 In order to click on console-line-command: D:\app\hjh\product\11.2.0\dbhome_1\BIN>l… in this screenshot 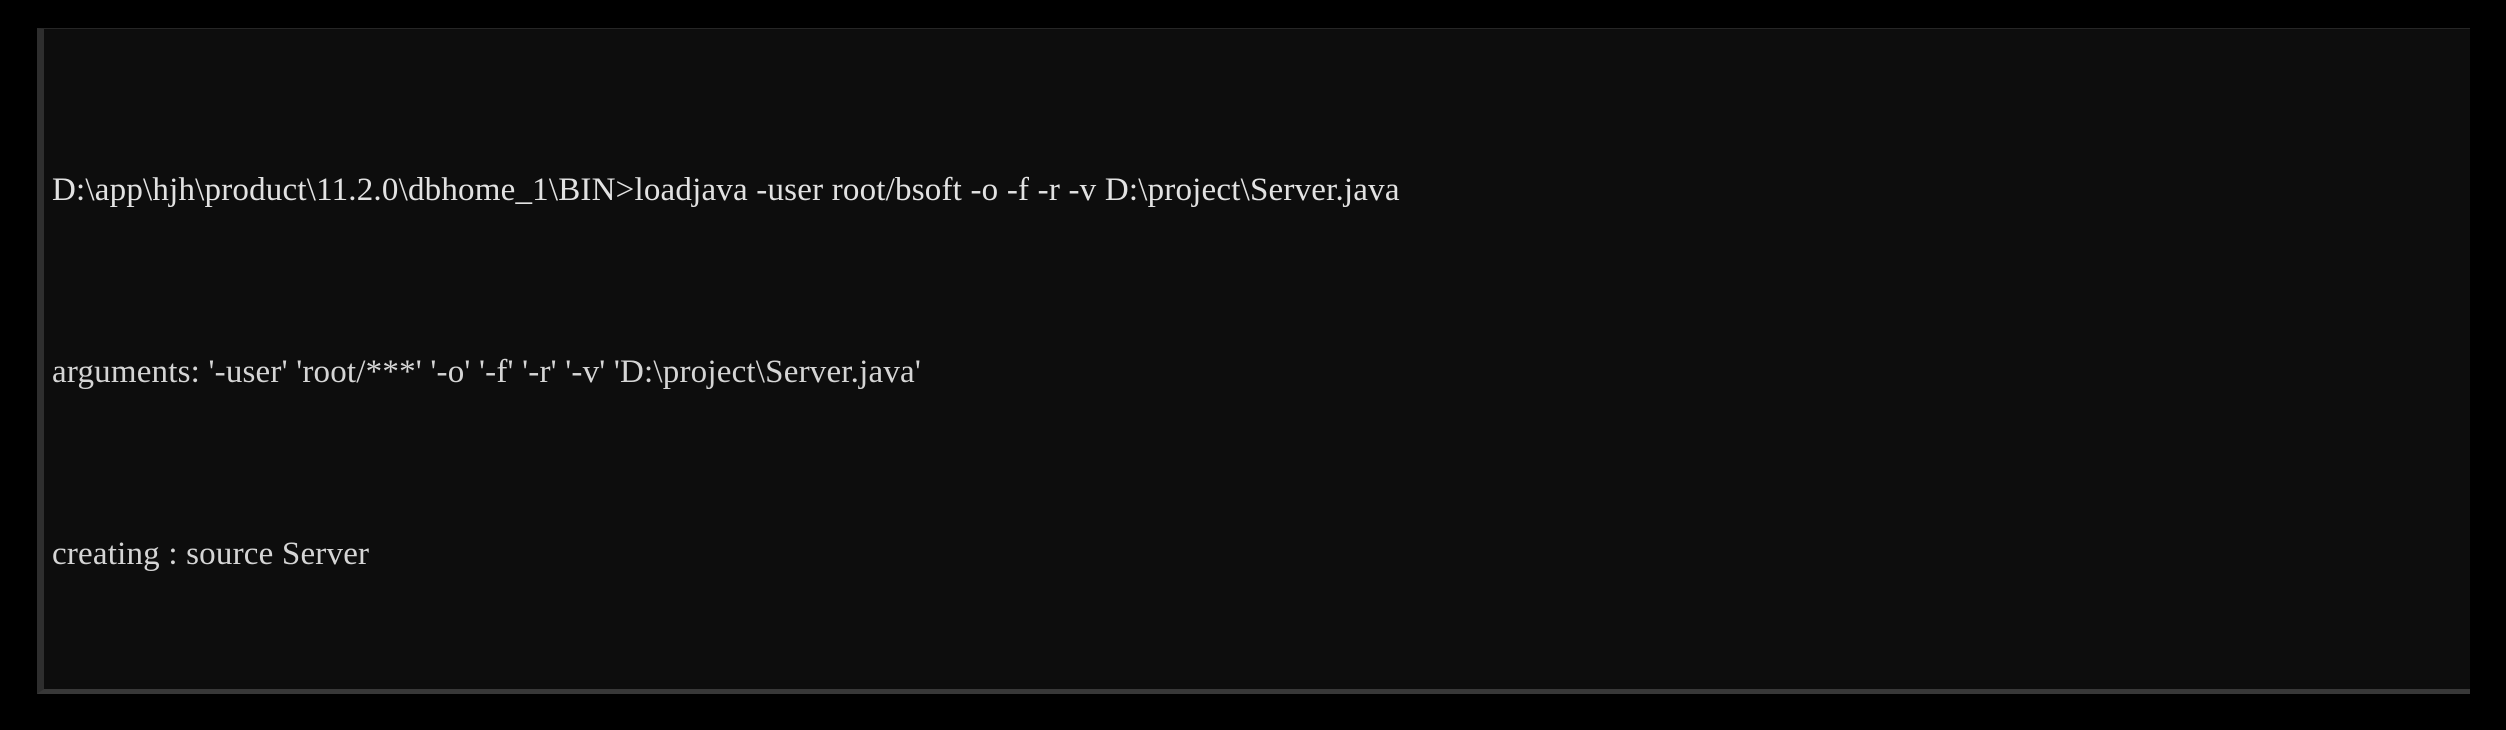, I will do `click(726, 189)`.